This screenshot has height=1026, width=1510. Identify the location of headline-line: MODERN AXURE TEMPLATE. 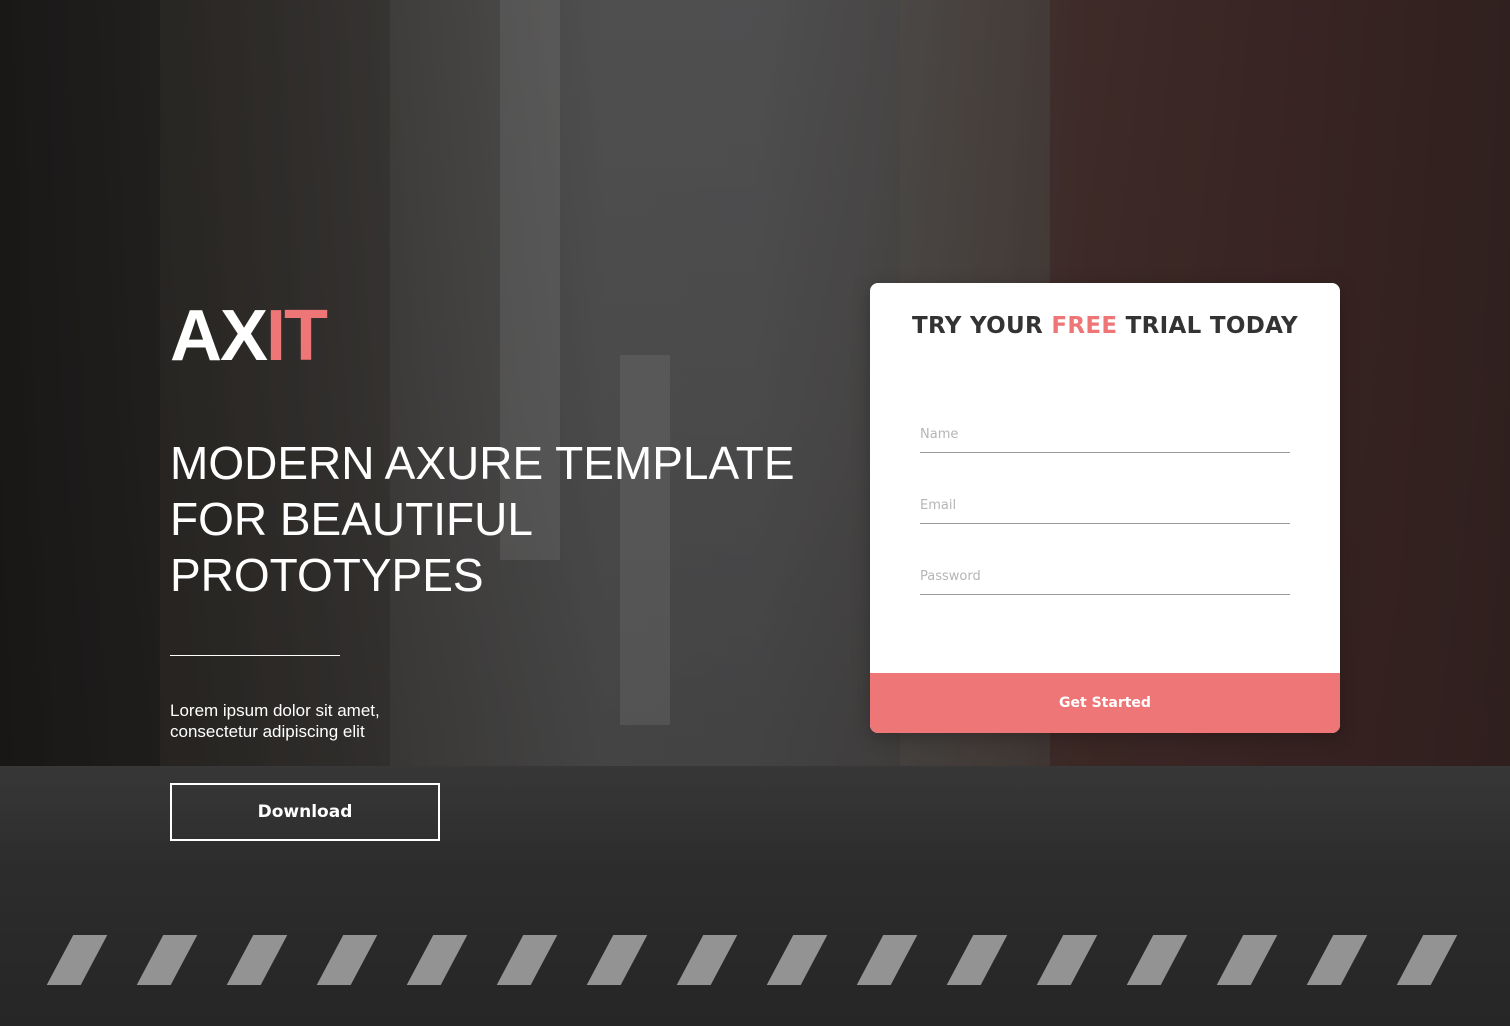
(482, 463).